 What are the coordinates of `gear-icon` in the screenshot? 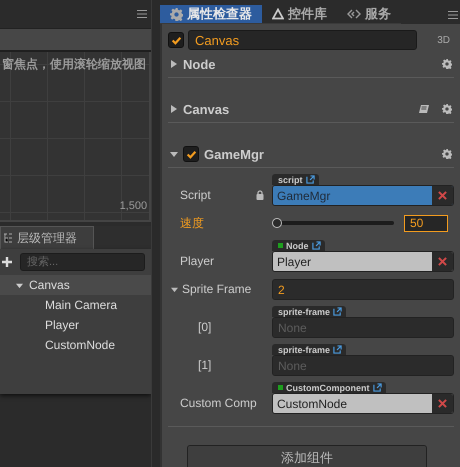 It's located at (176, 14).